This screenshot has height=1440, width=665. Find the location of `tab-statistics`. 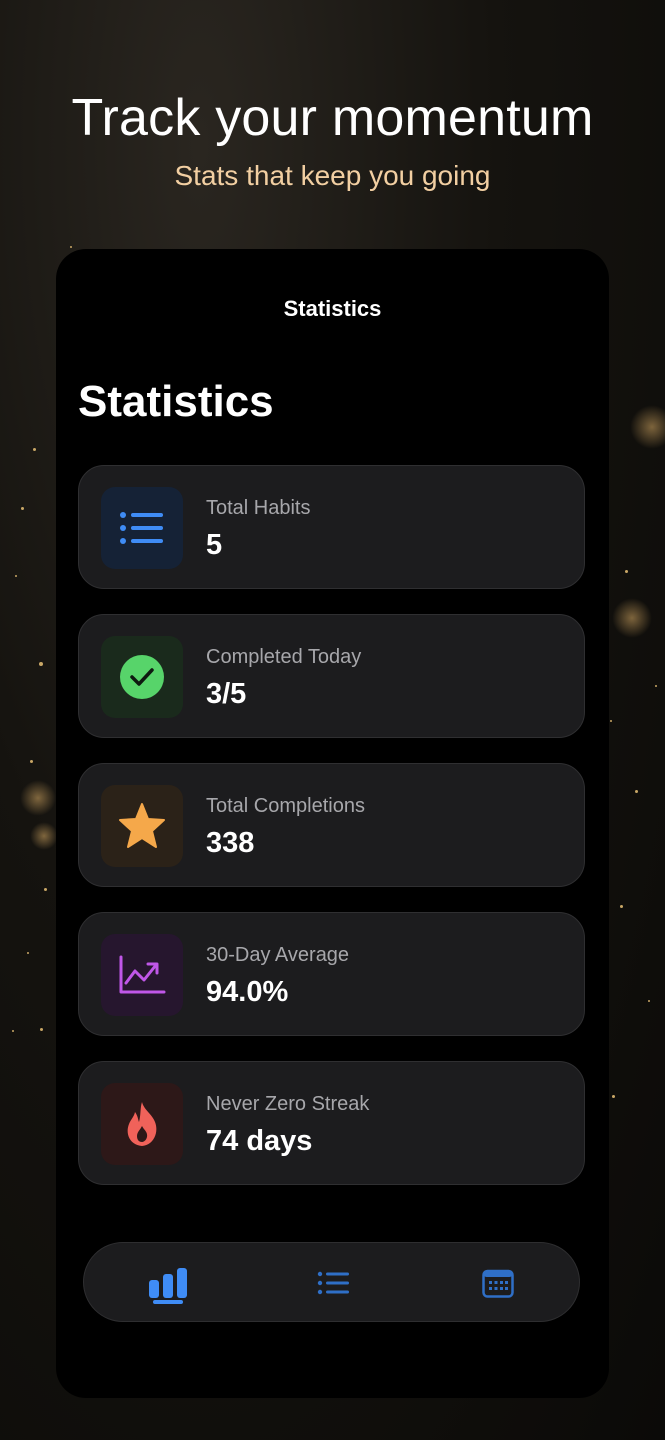

tab-statistics is located at coordinates (168, 1283).